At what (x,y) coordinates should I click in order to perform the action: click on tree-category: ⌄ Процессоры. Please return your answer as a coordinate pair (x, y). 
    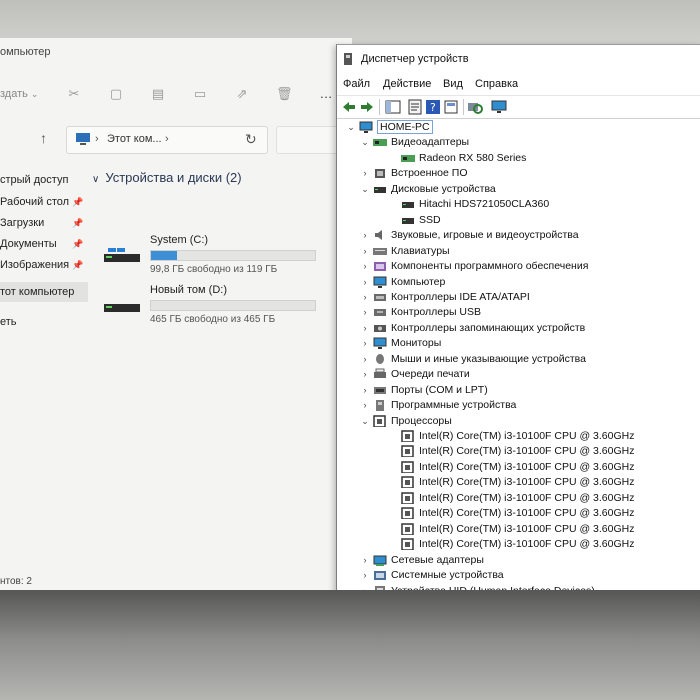
    Looking at the image, I should click on (405, 421).